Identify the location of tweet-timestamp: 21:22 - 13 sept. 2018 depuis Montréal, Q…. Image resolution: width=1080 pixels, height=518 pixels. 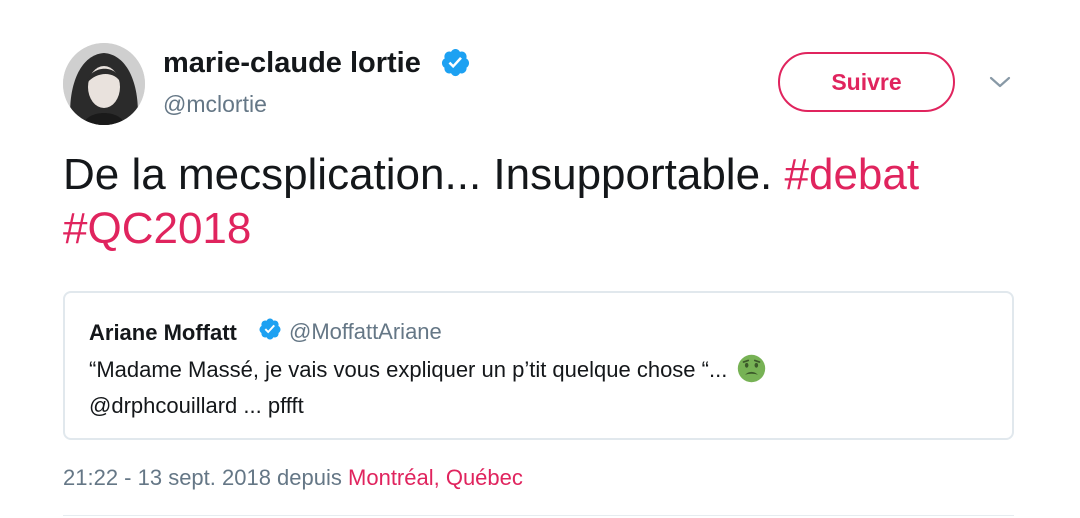
(293, 478).